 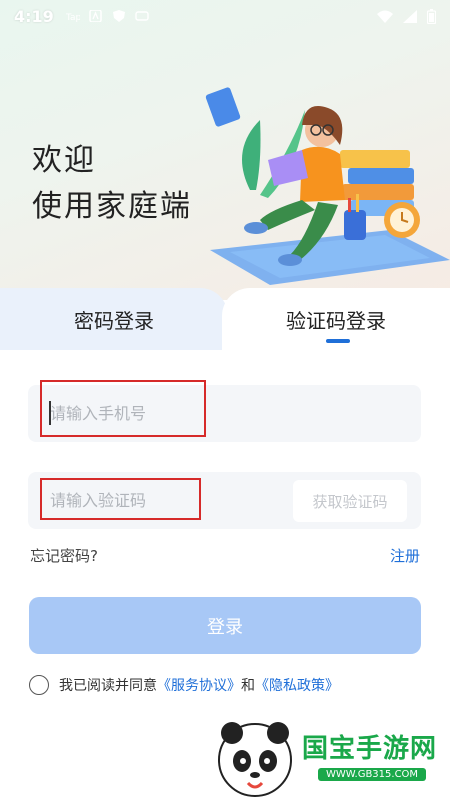 I want to click on tab-password-login: 密码登录, so click(x=114, y=319).